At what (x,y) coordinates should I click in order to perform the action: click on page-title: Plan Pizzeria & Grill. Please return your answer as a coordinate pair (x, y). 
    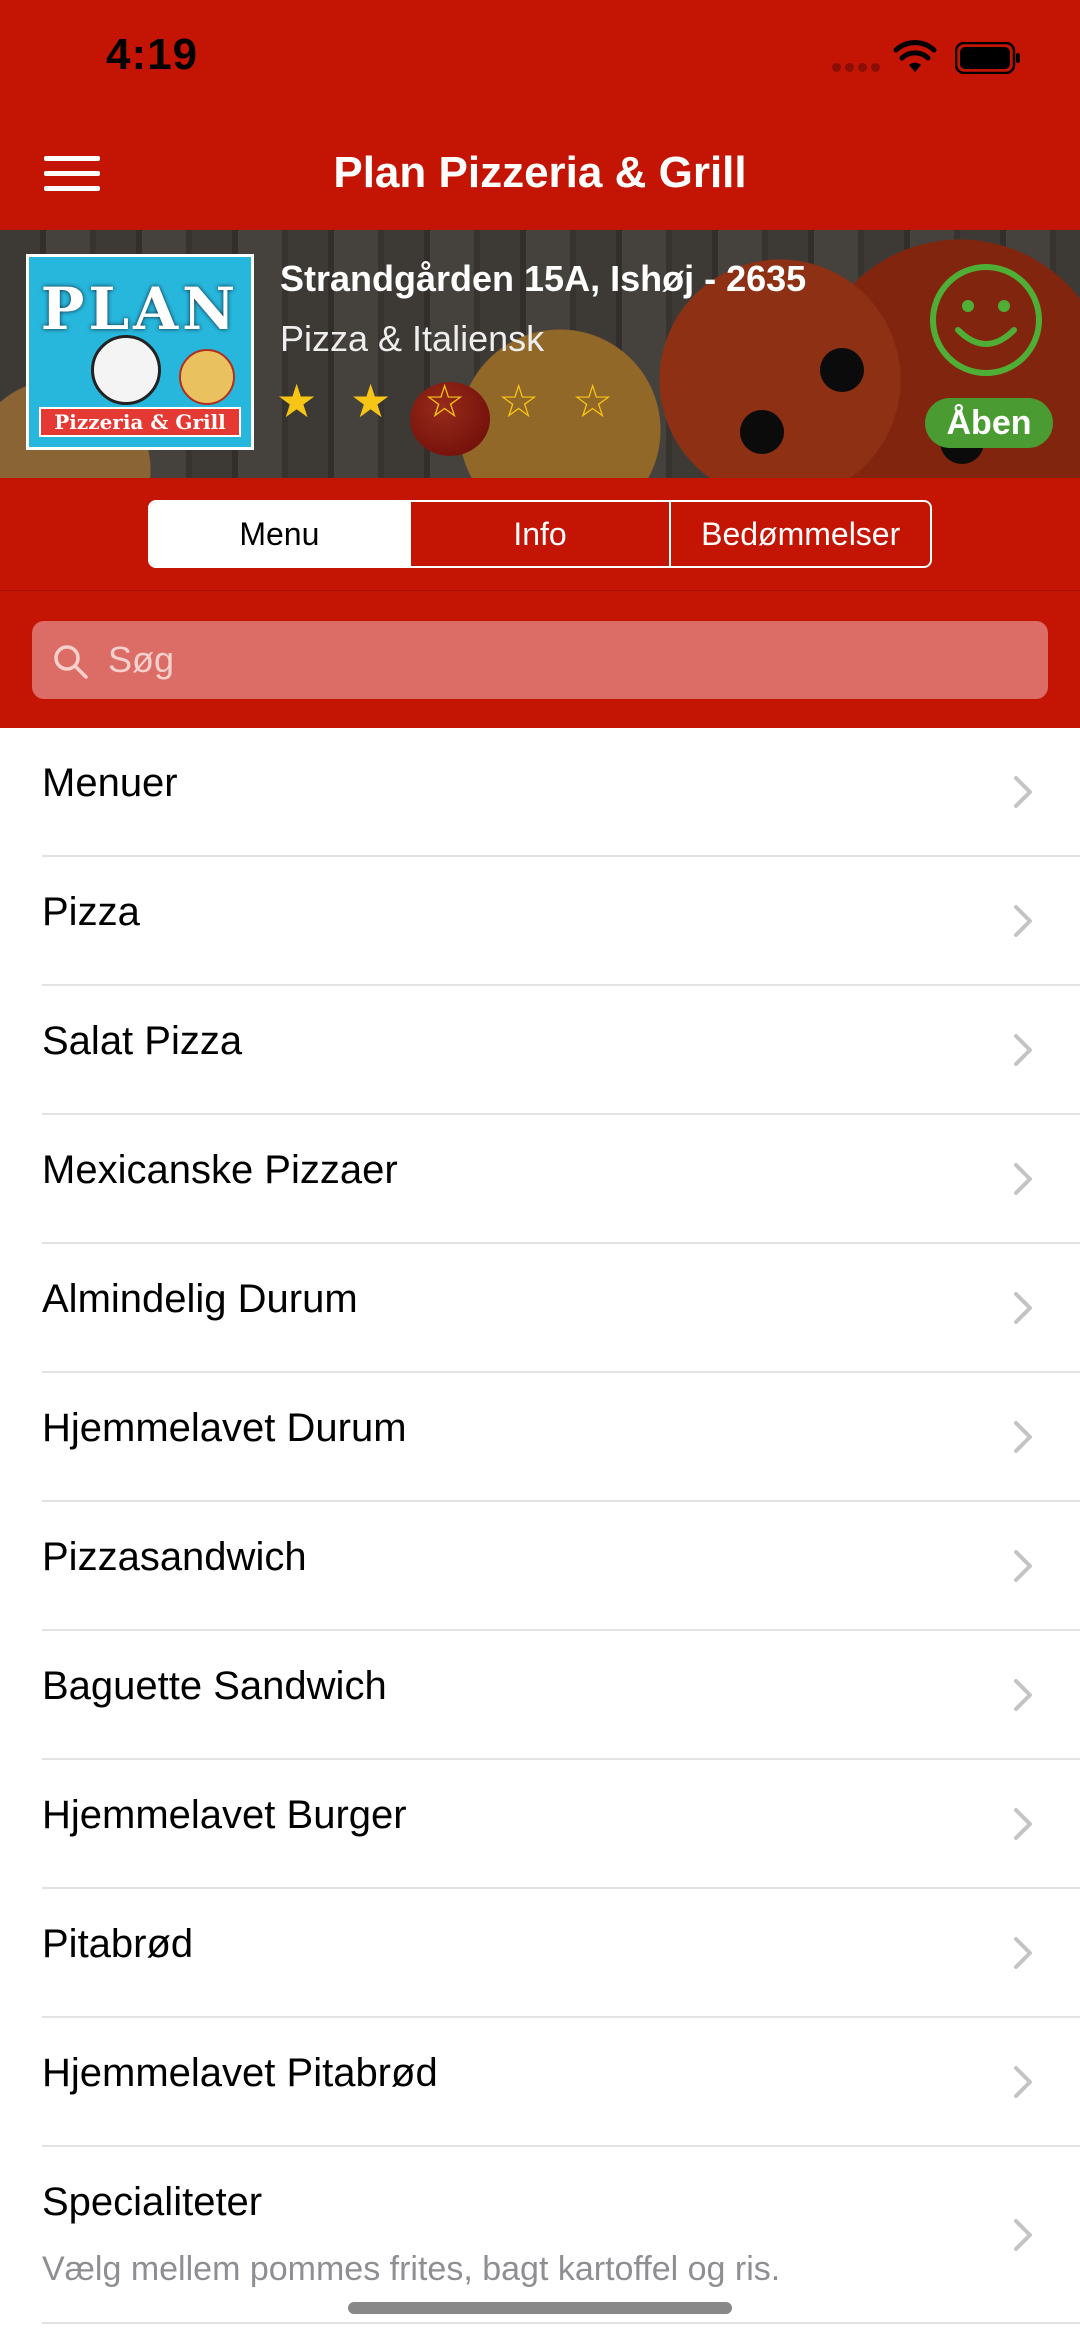
    Looking at the image, I should click on (540, 172).